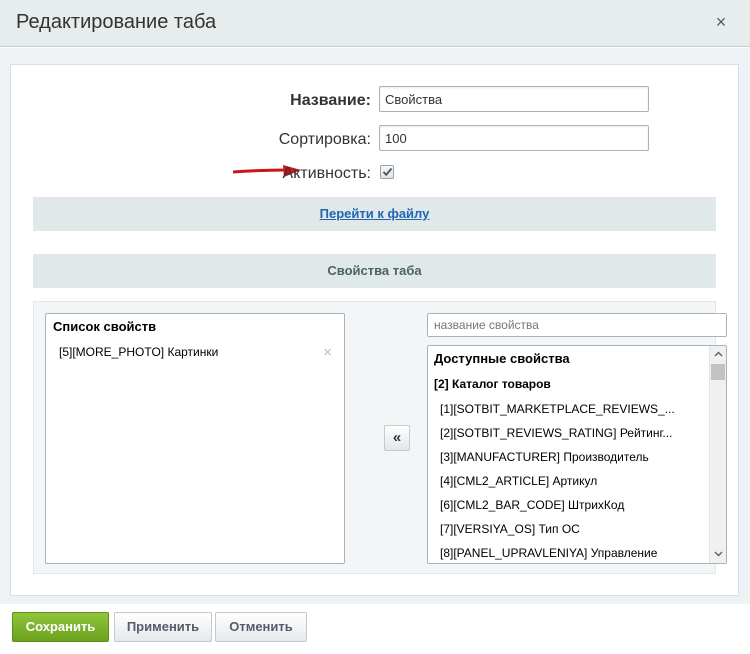  I want to click on tab-properties-header: Свойства таба, so click(374, 271).